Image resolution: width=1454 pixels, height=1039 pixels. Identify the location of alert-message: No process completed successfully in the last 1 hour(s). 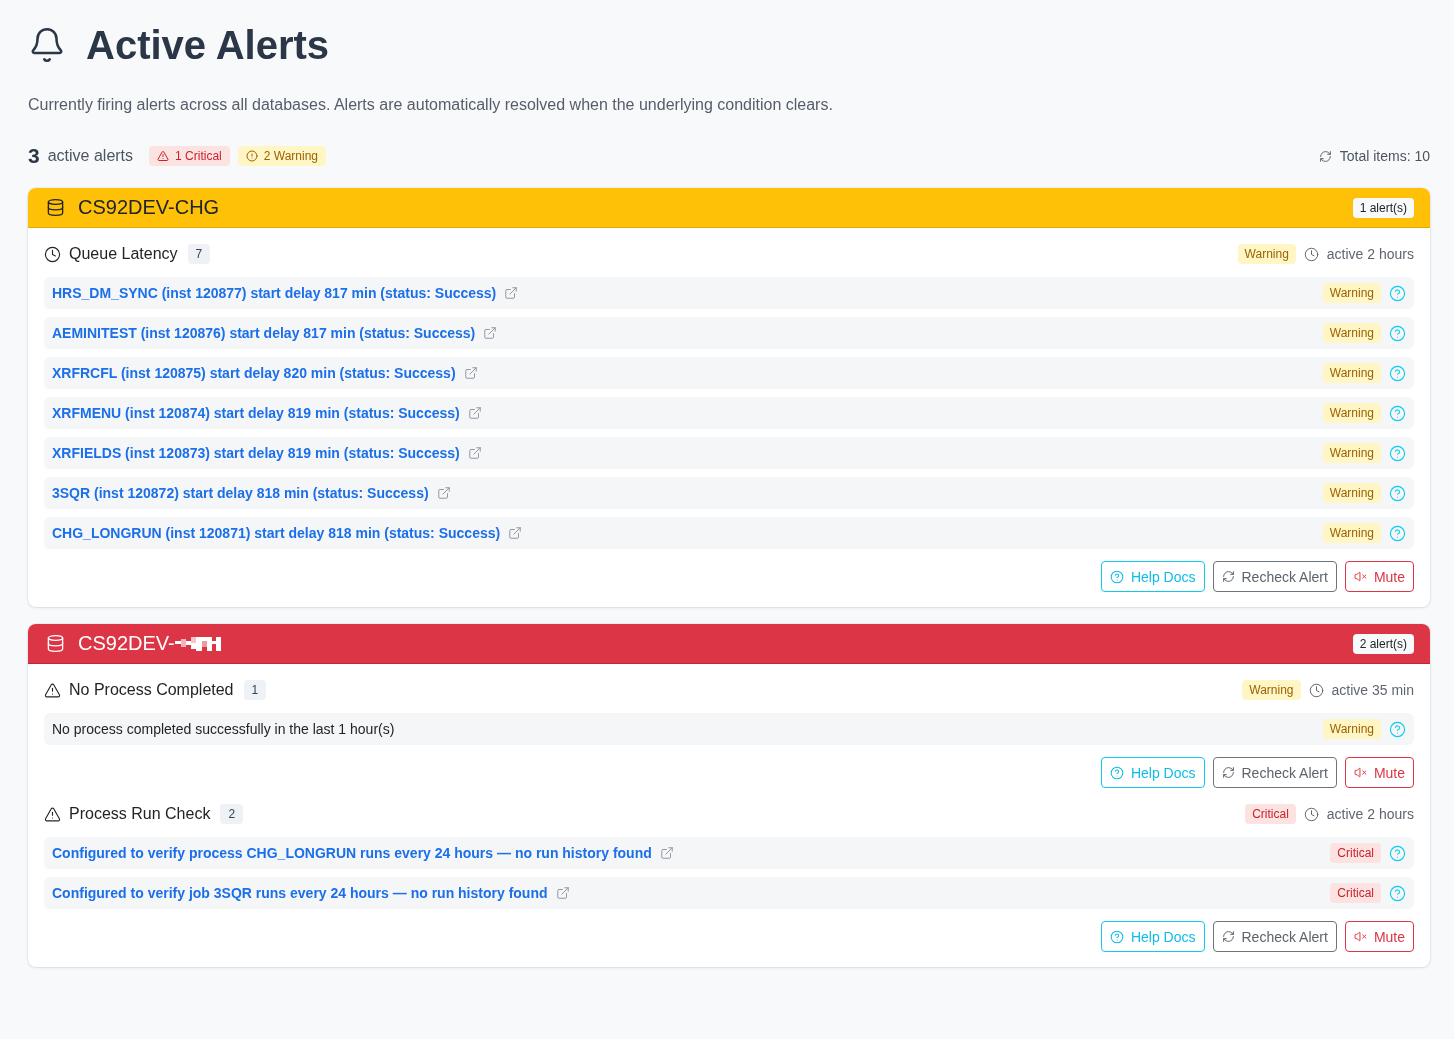
(223, 729).